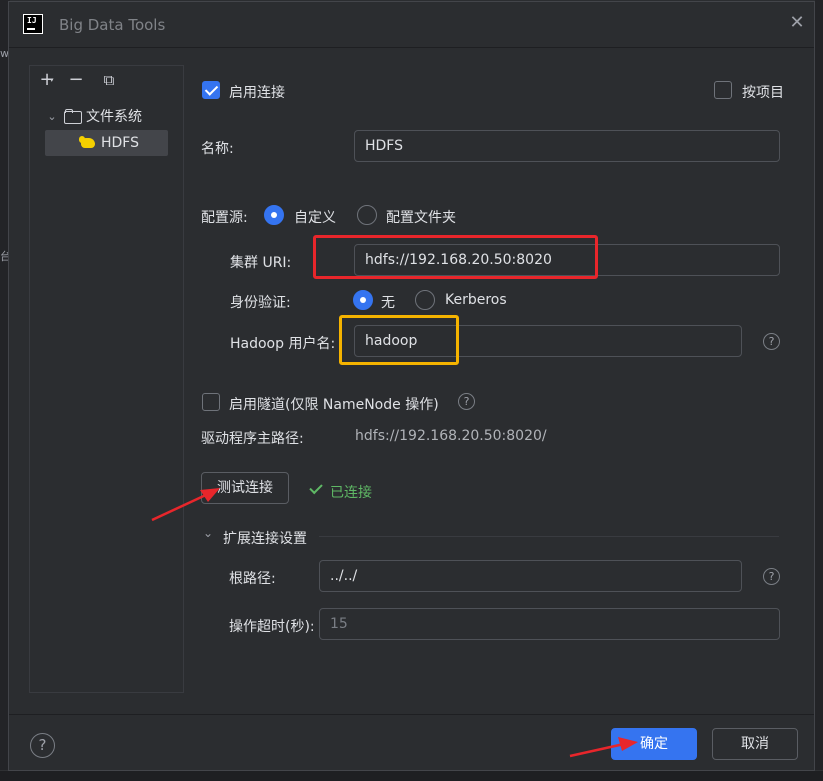  I want to click on auth-label: 身份验证:, so click(260, 303).